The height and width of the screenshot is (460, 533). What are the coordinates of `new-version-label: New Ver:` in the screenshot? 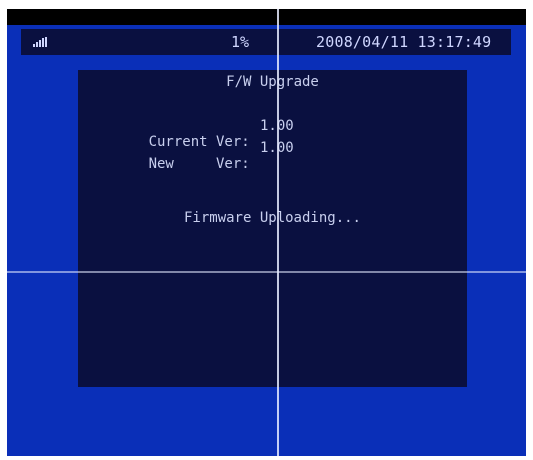 It's located at (199, 164).